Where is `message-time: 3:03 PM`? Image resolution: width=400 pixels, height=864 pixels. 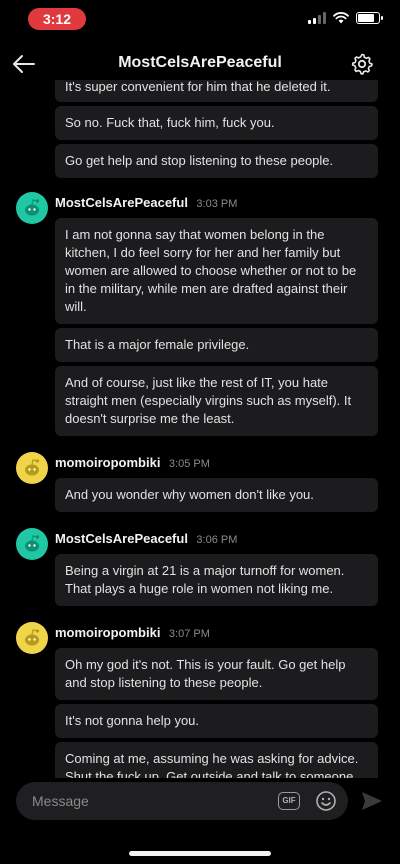 message-time: 3:03 PM is located at coordinates (217, 204).